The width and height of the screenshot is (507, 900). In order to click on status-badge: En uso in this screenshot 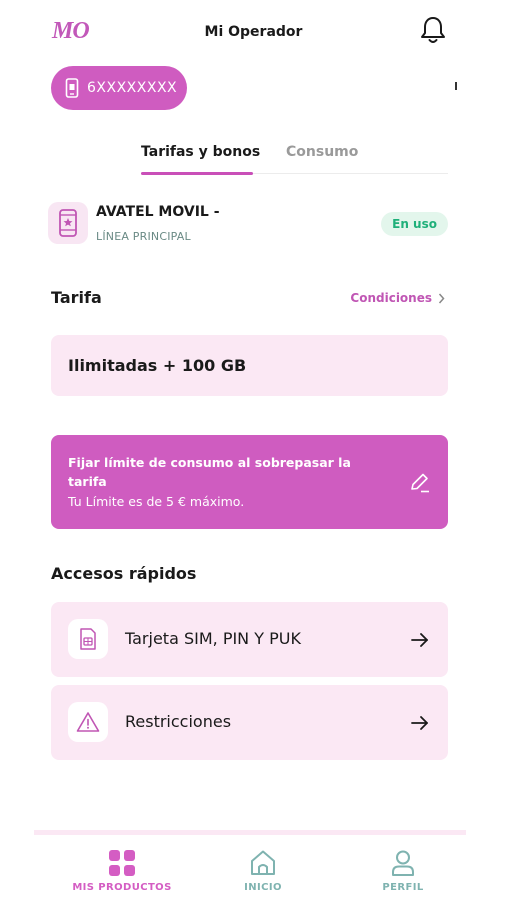, I will do `click(414, 224)`.